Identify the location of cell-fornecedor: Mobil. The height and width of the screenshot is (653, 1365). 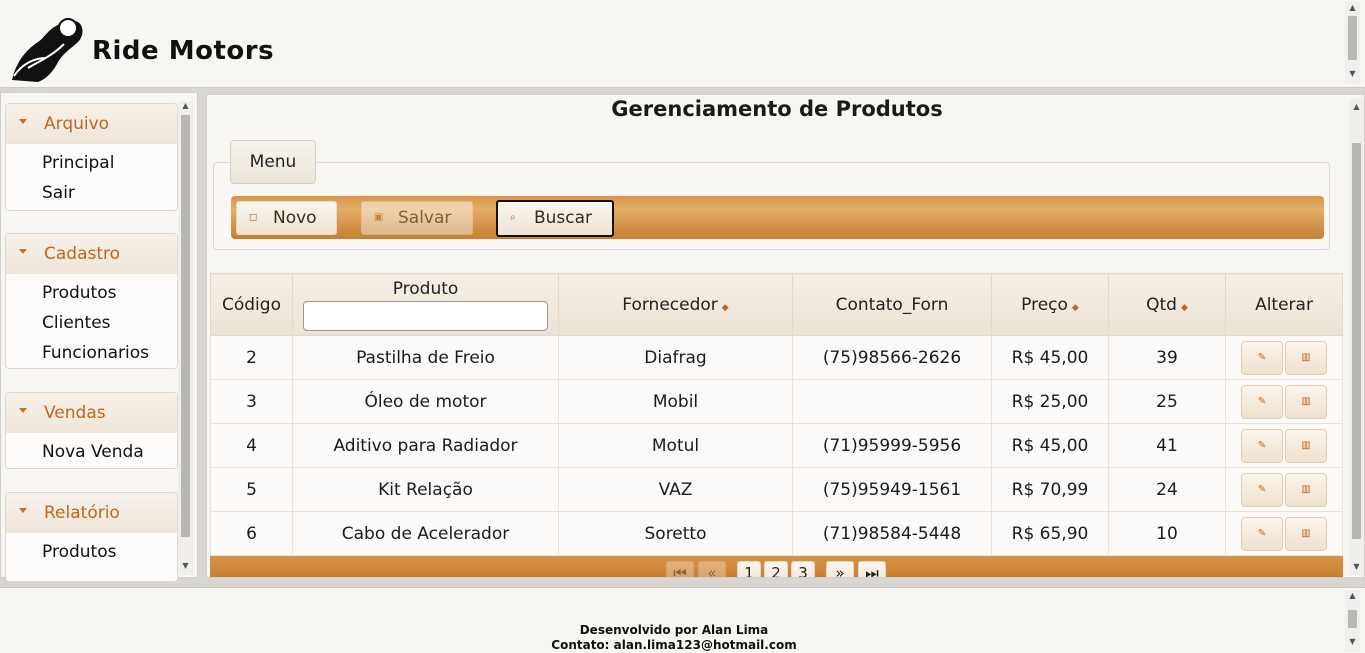
(675, 401).